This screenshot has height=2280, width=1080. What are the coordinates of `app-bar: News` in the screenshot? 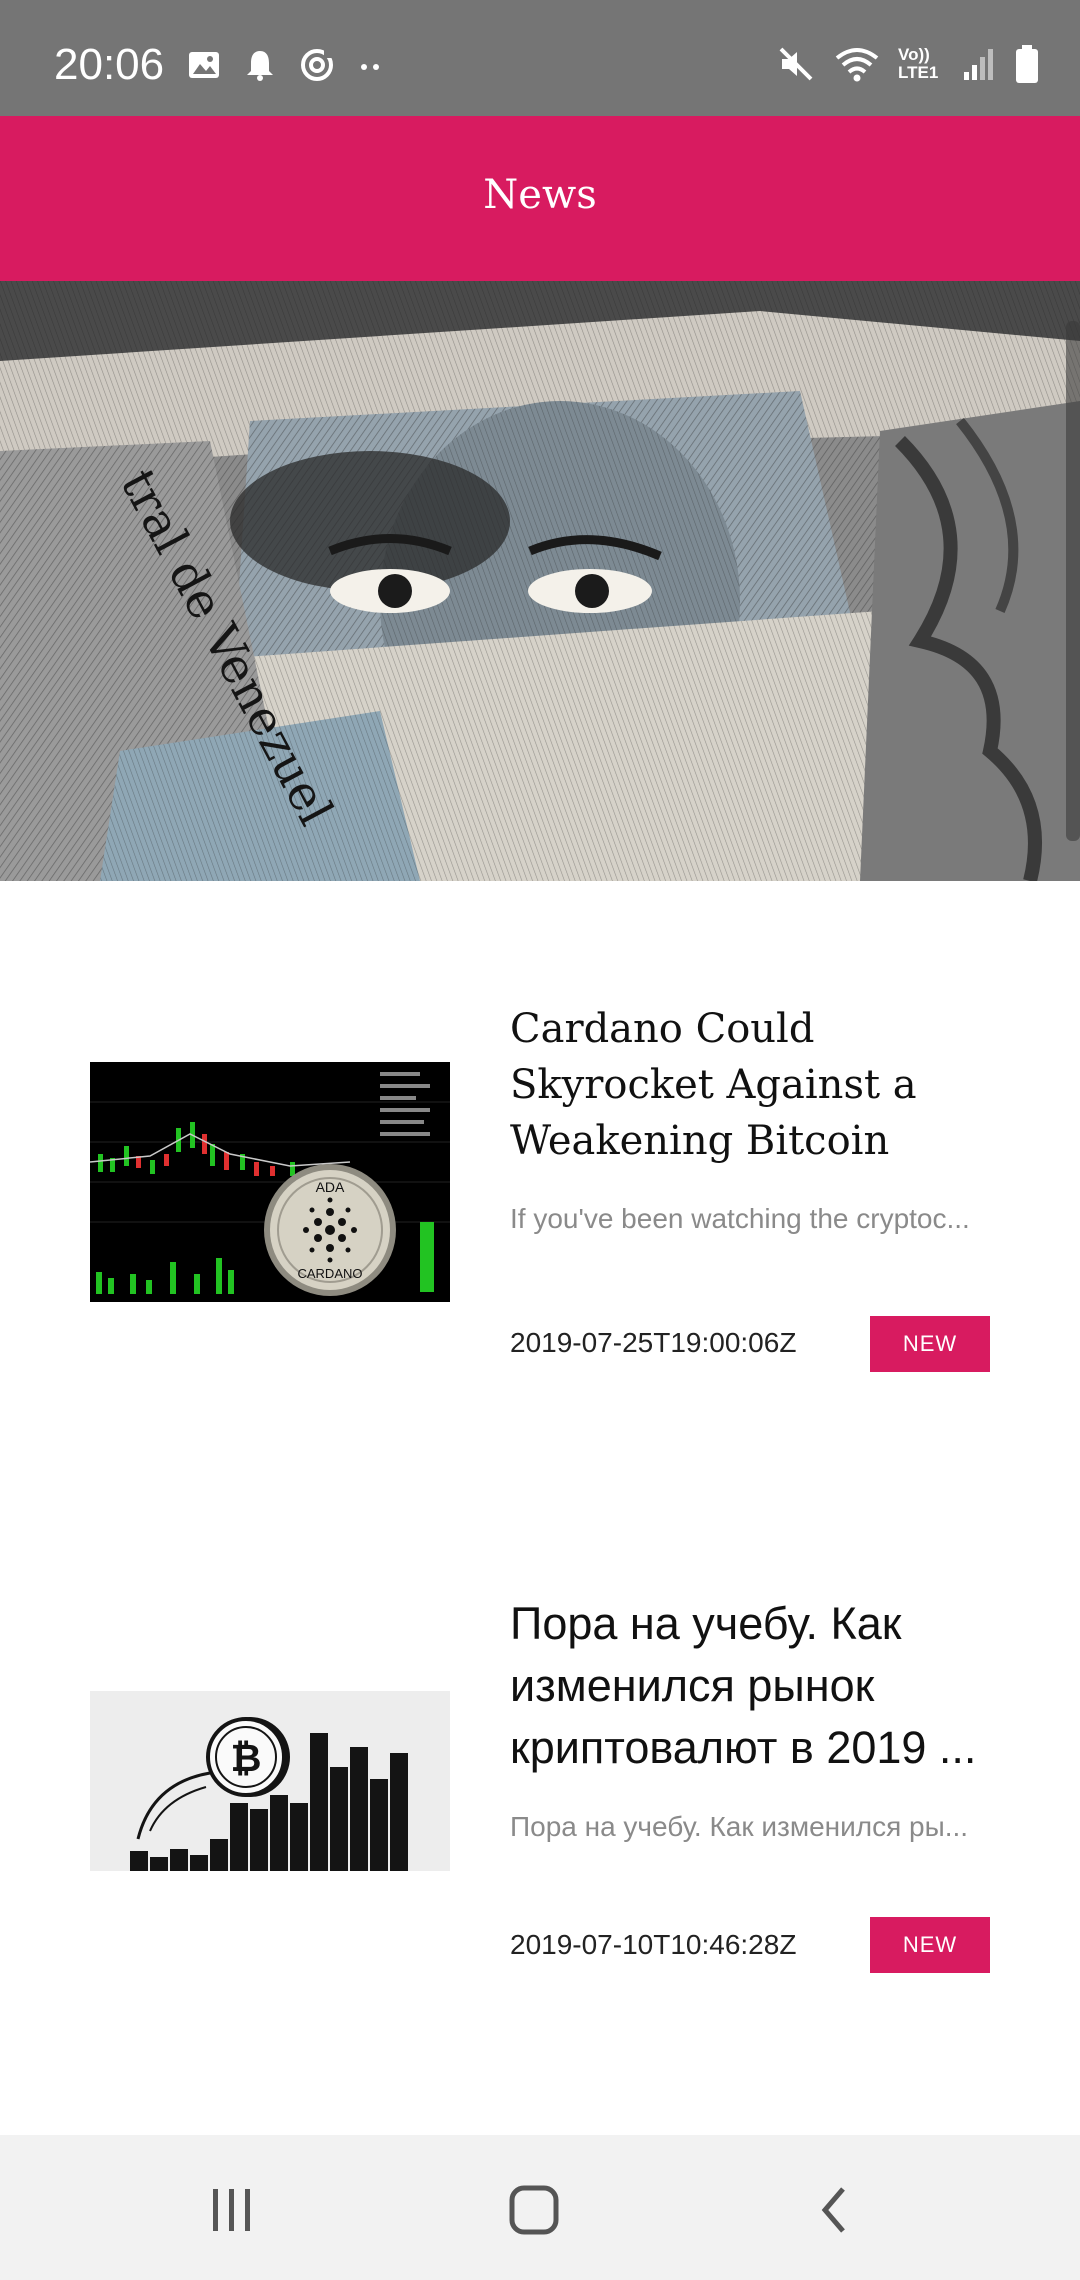 It's located at (540, 198).